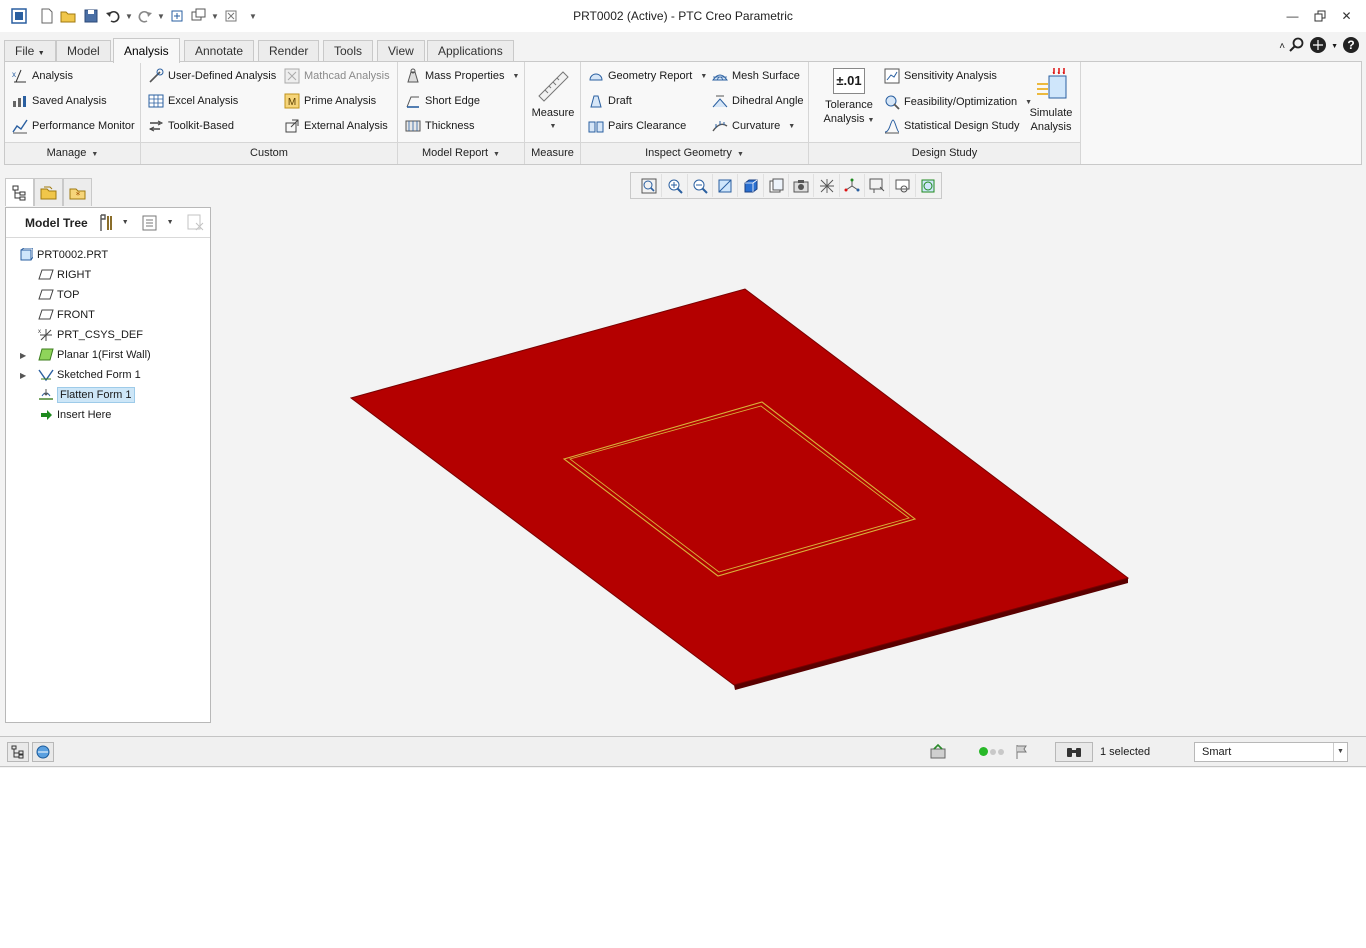 This screenshot has height=948, width=1366. I want to click on settings-dropdown-icon: ▼, so click(125, 222).